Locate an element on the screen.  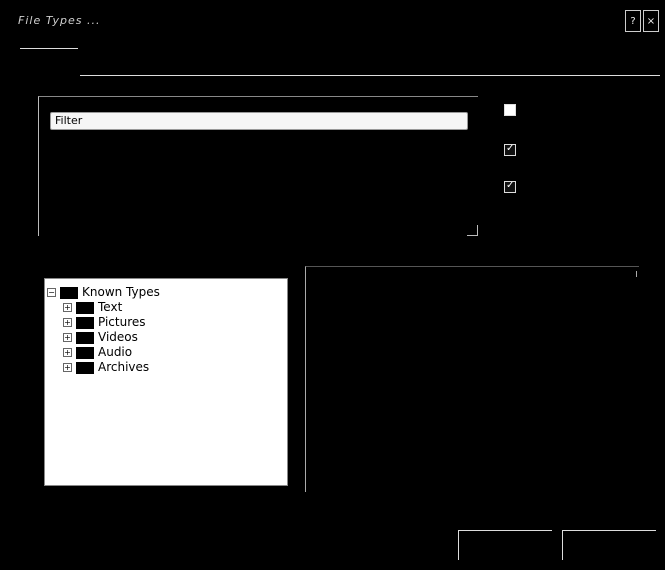
help-button: ? is located at coordinates (633, 21).